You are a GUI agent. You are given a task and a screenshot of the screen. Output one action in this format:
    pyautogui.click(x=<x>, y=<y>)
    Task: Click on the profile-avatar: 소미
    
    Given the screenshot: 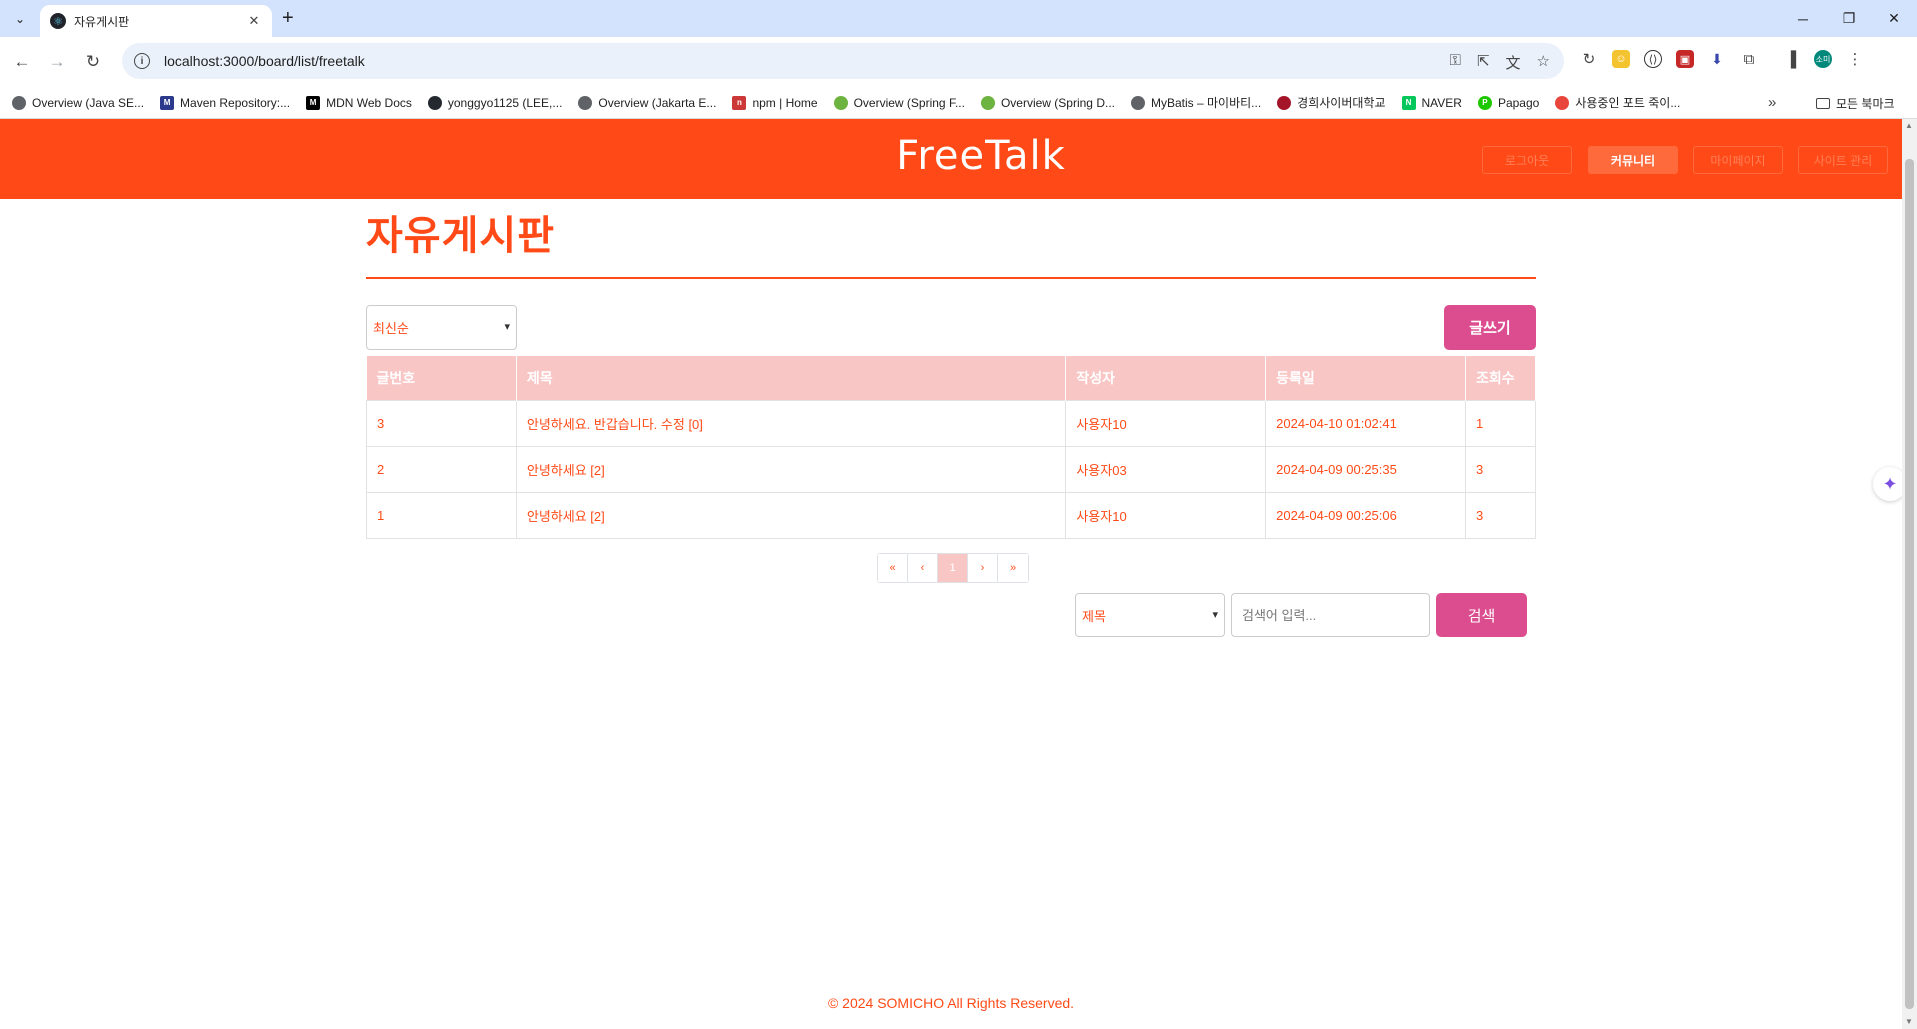 What is the action you would take?
    pyautogui.click(x=1823, y=59)
    